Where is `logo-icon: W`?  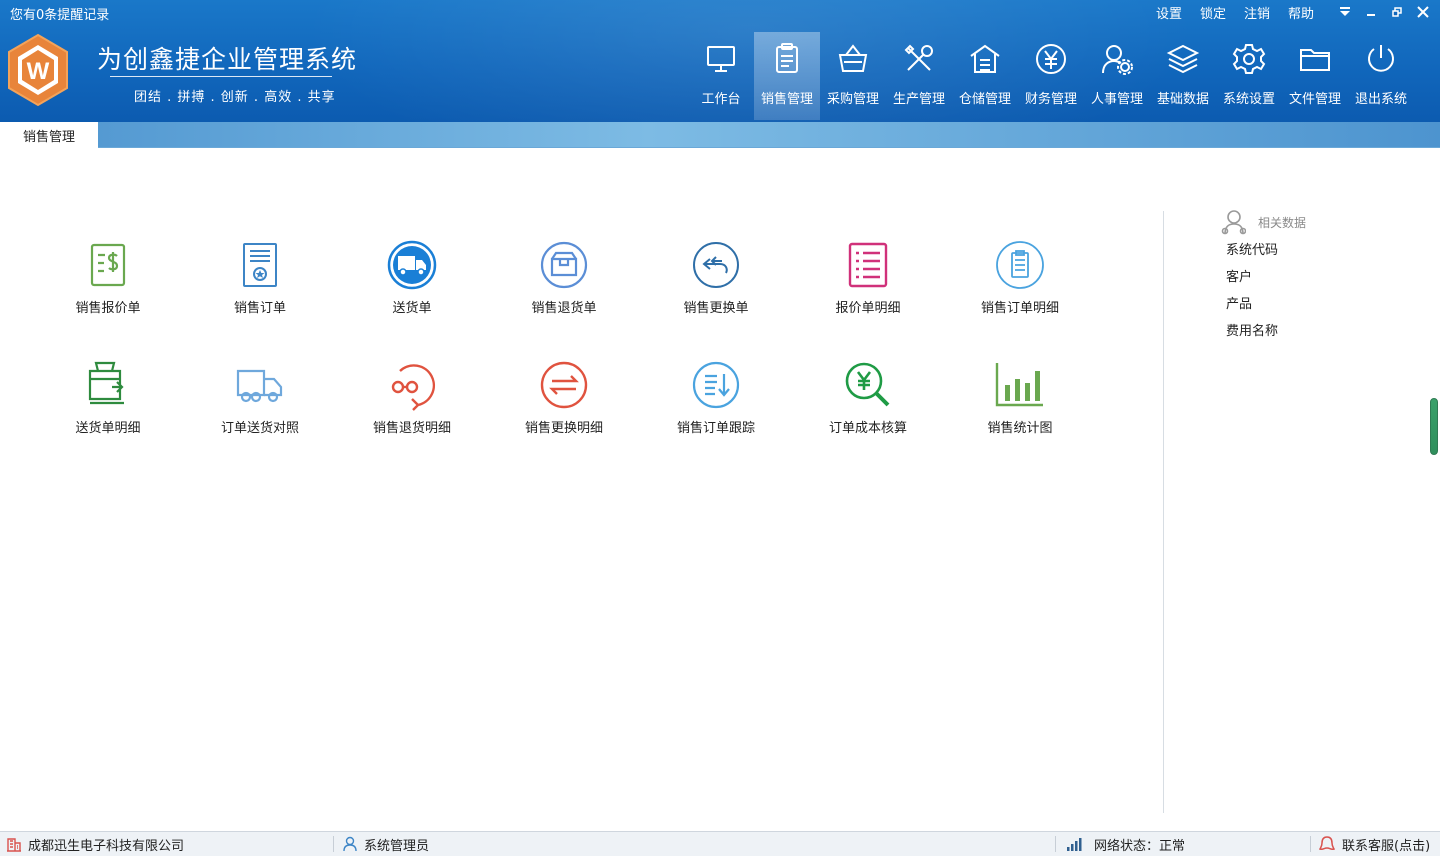
logo-icon: W is located at coordinates (38, 70).